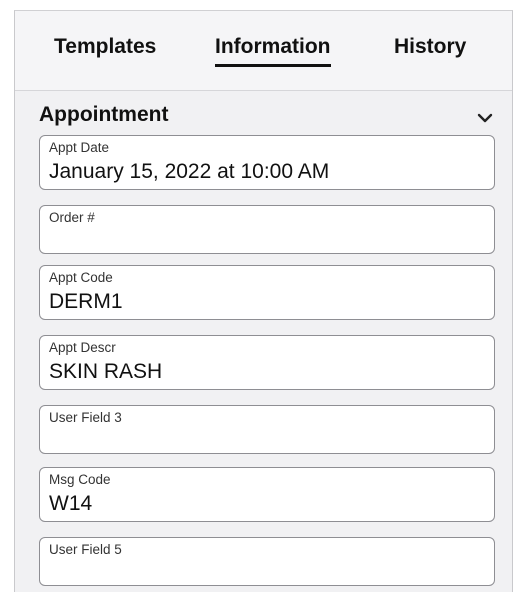 This screenshot has height=592, width=520. Describe the element at coordinates (71, 503) in the screenshot. I see `field-value: W14` at that location.